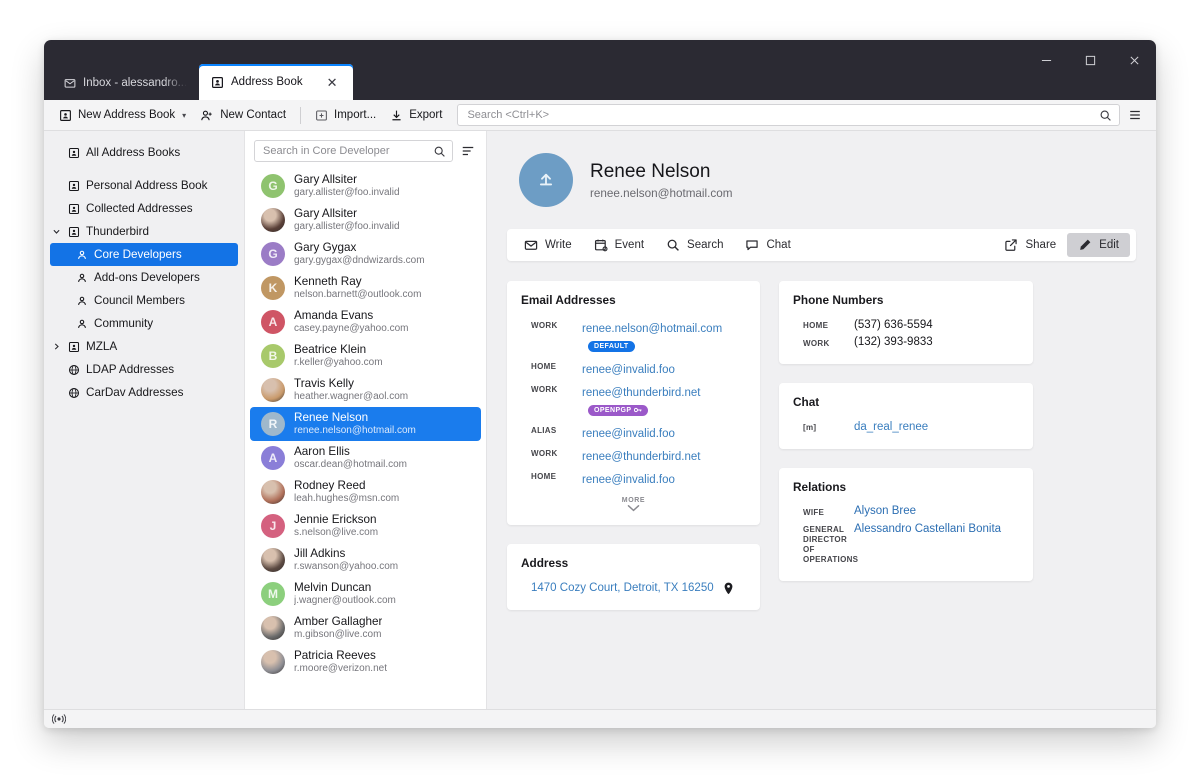  What do you see at coordinates (622, 588) in the screenshot?
I see `address-value: 1470 Cozy Court, Detroit, TX 16250` at bounding box center [622, 588].